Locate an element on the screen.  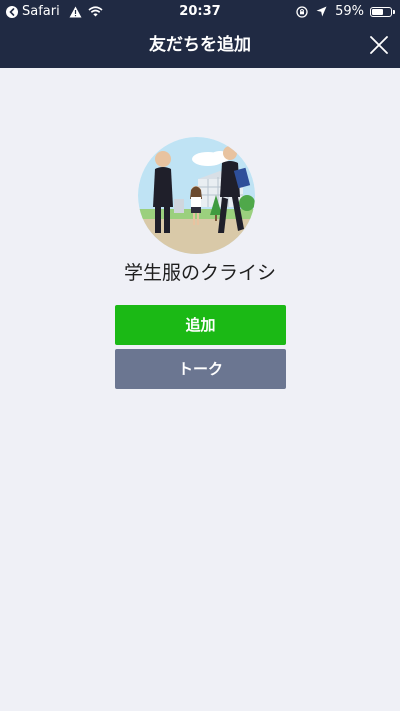
page-title: 友だちを追加 is located at coordinates (200, 45).